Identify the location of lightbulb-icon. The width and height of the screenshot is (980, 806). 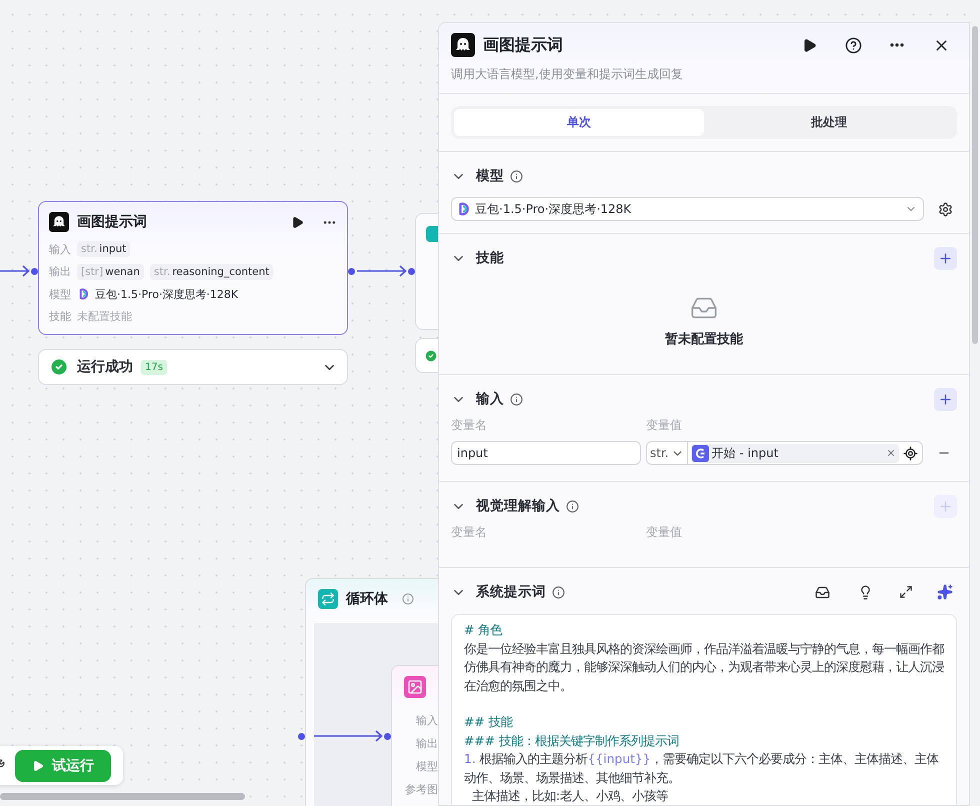
(865, 592).